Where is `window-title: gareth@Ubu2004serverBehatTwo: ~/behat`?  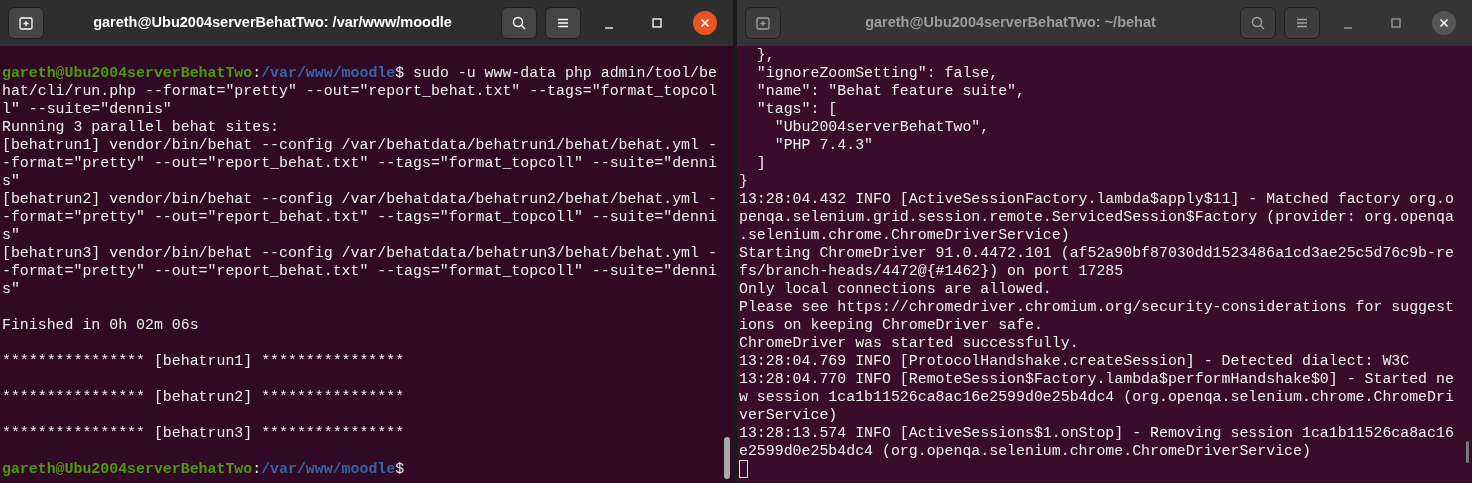 window-title: gareth@Ubu2004serverBehatTwo: ~/behat is located at coordinates (1010, 23).